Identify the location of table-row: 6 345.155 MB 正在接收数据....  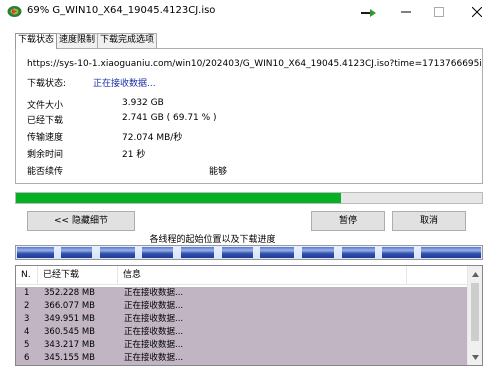
(242, 358).